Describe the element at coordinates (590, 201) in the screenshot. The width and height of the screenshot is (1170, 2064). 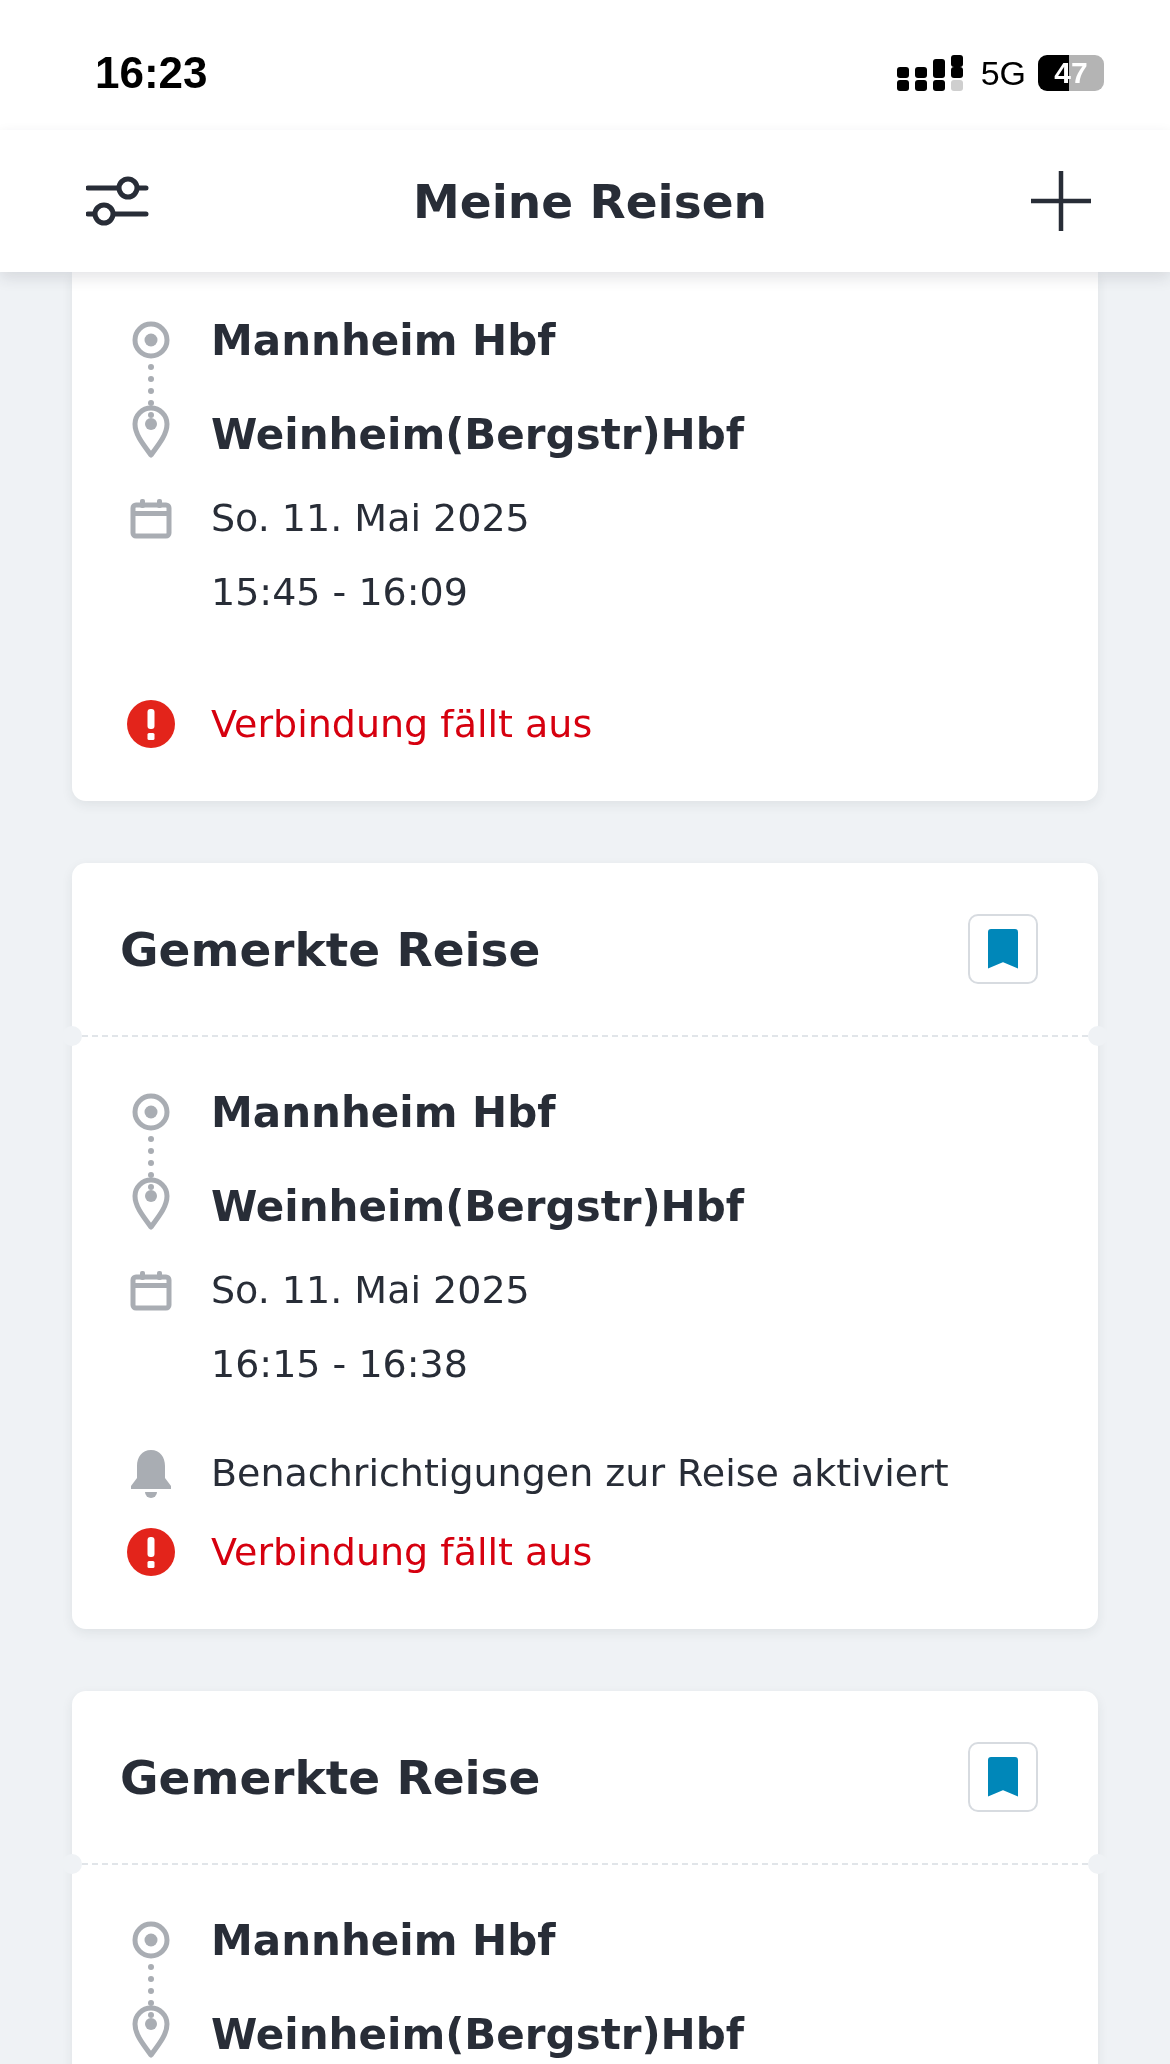
I see `page-title: Meine Reisen` at that location.